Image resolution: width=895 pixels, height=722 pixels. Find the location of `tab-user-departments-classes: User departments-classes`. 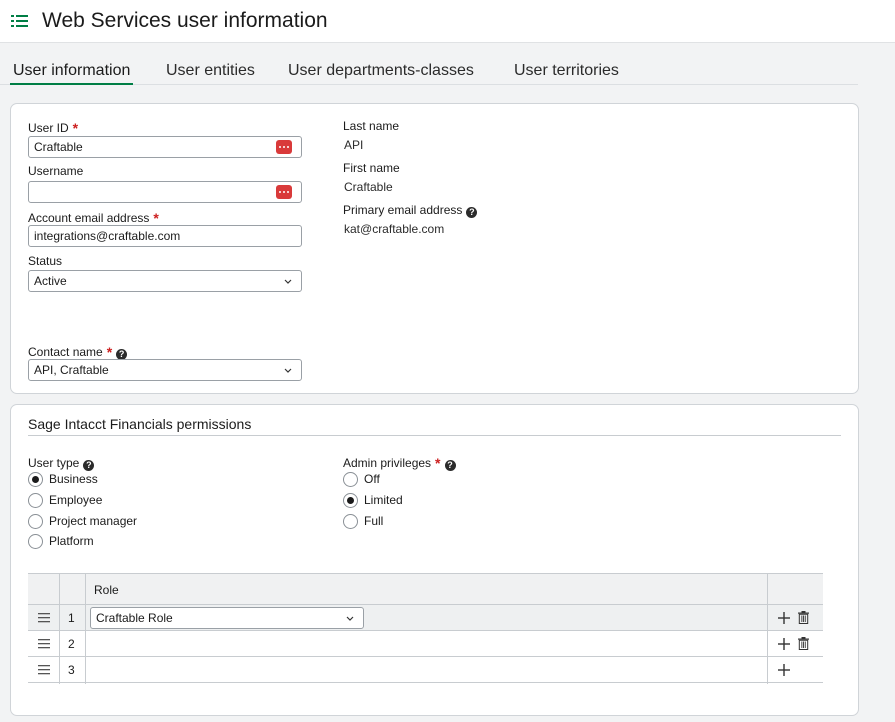

tab-user-departments-classes: User departments-classes is located at coordinates (381, 72).